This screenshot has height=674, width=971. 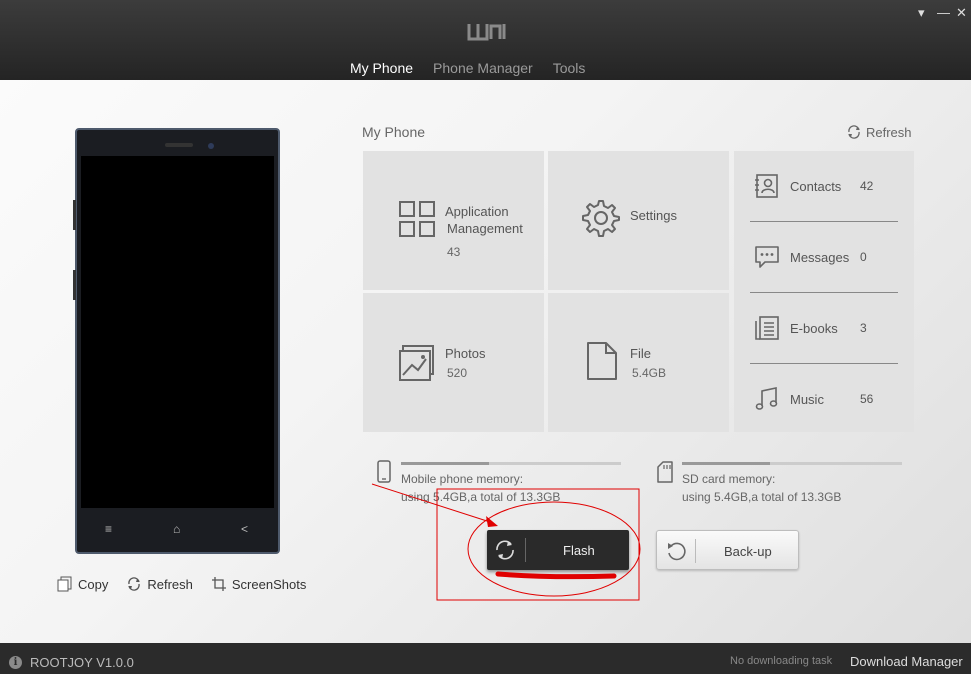 I want to click on sd-memory-title: SD card memory:, so click(x=729, y=479).